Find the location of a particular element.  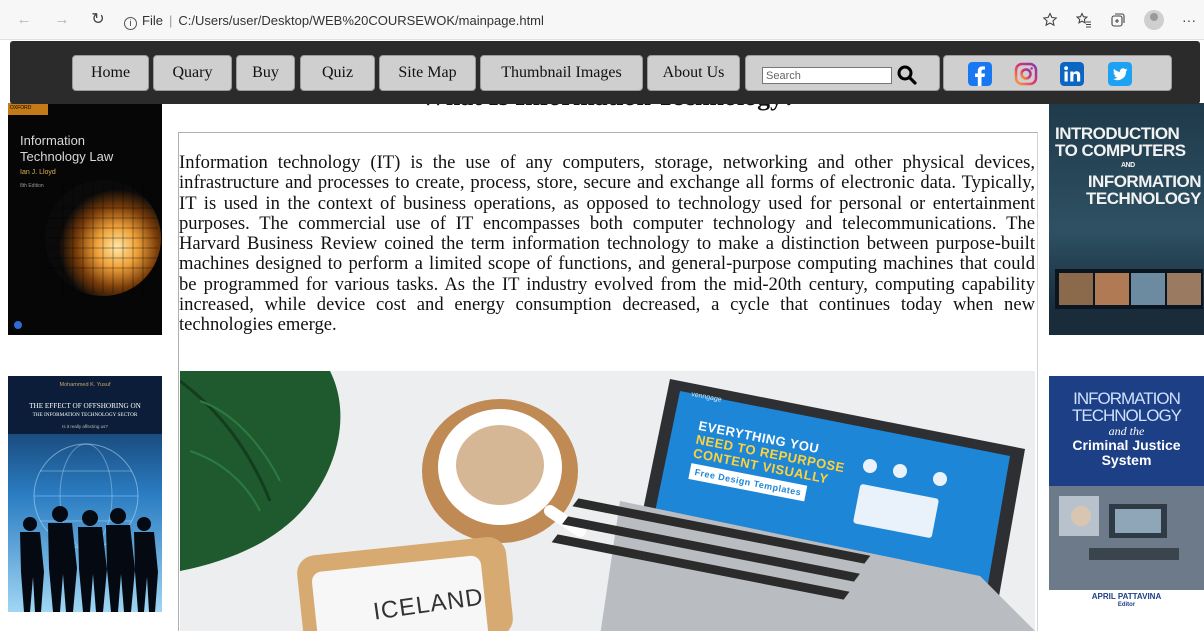

info-icon: i is located at coordinates (130, 23).